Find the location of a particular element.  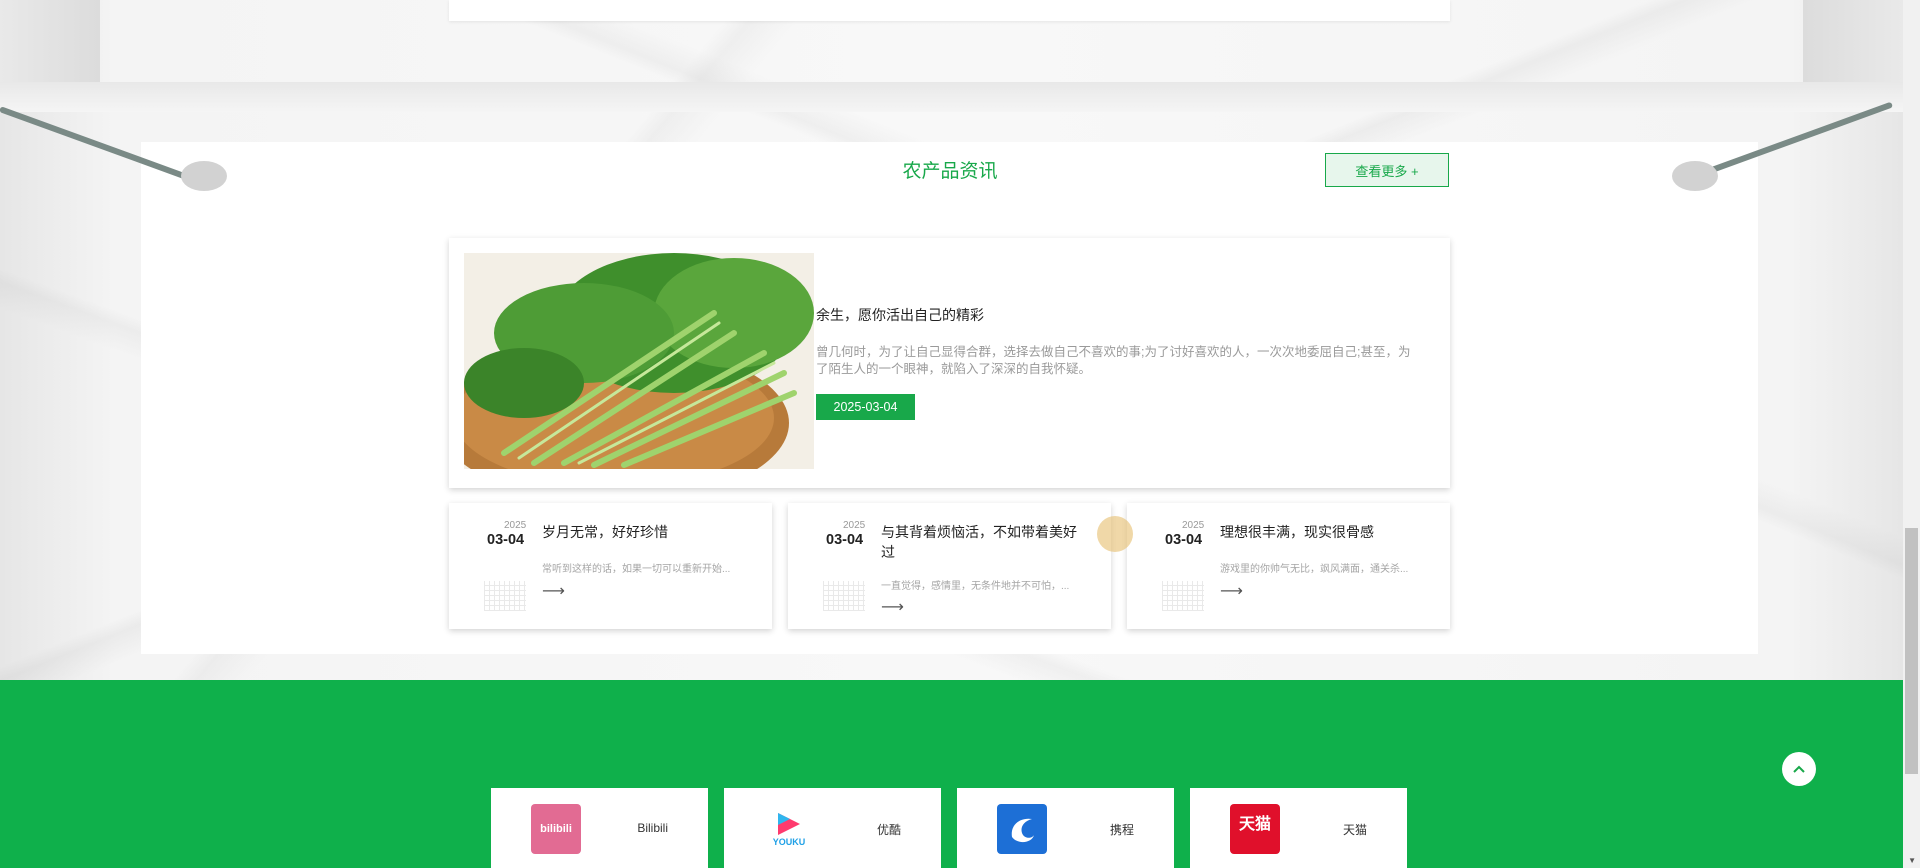

link-card-ctrip: 携程 is located at coordinates (1065, 828).